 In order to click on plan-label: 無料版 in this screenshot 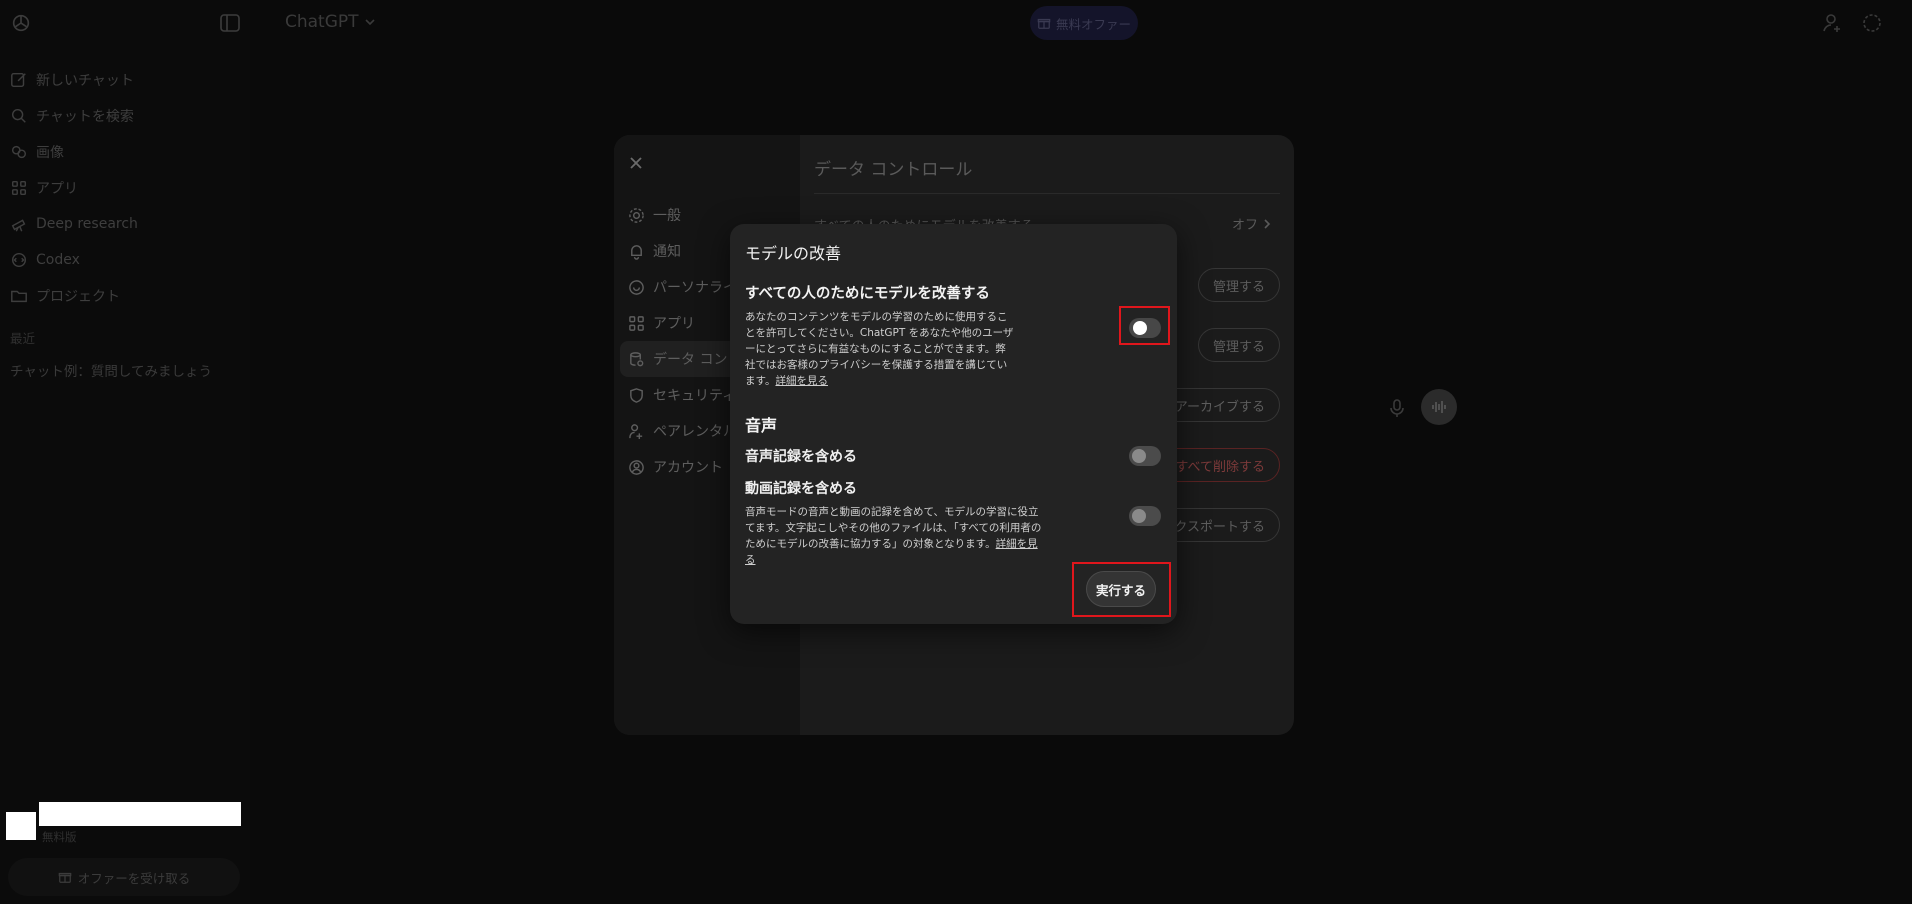, I will do `click(59, 837)`.